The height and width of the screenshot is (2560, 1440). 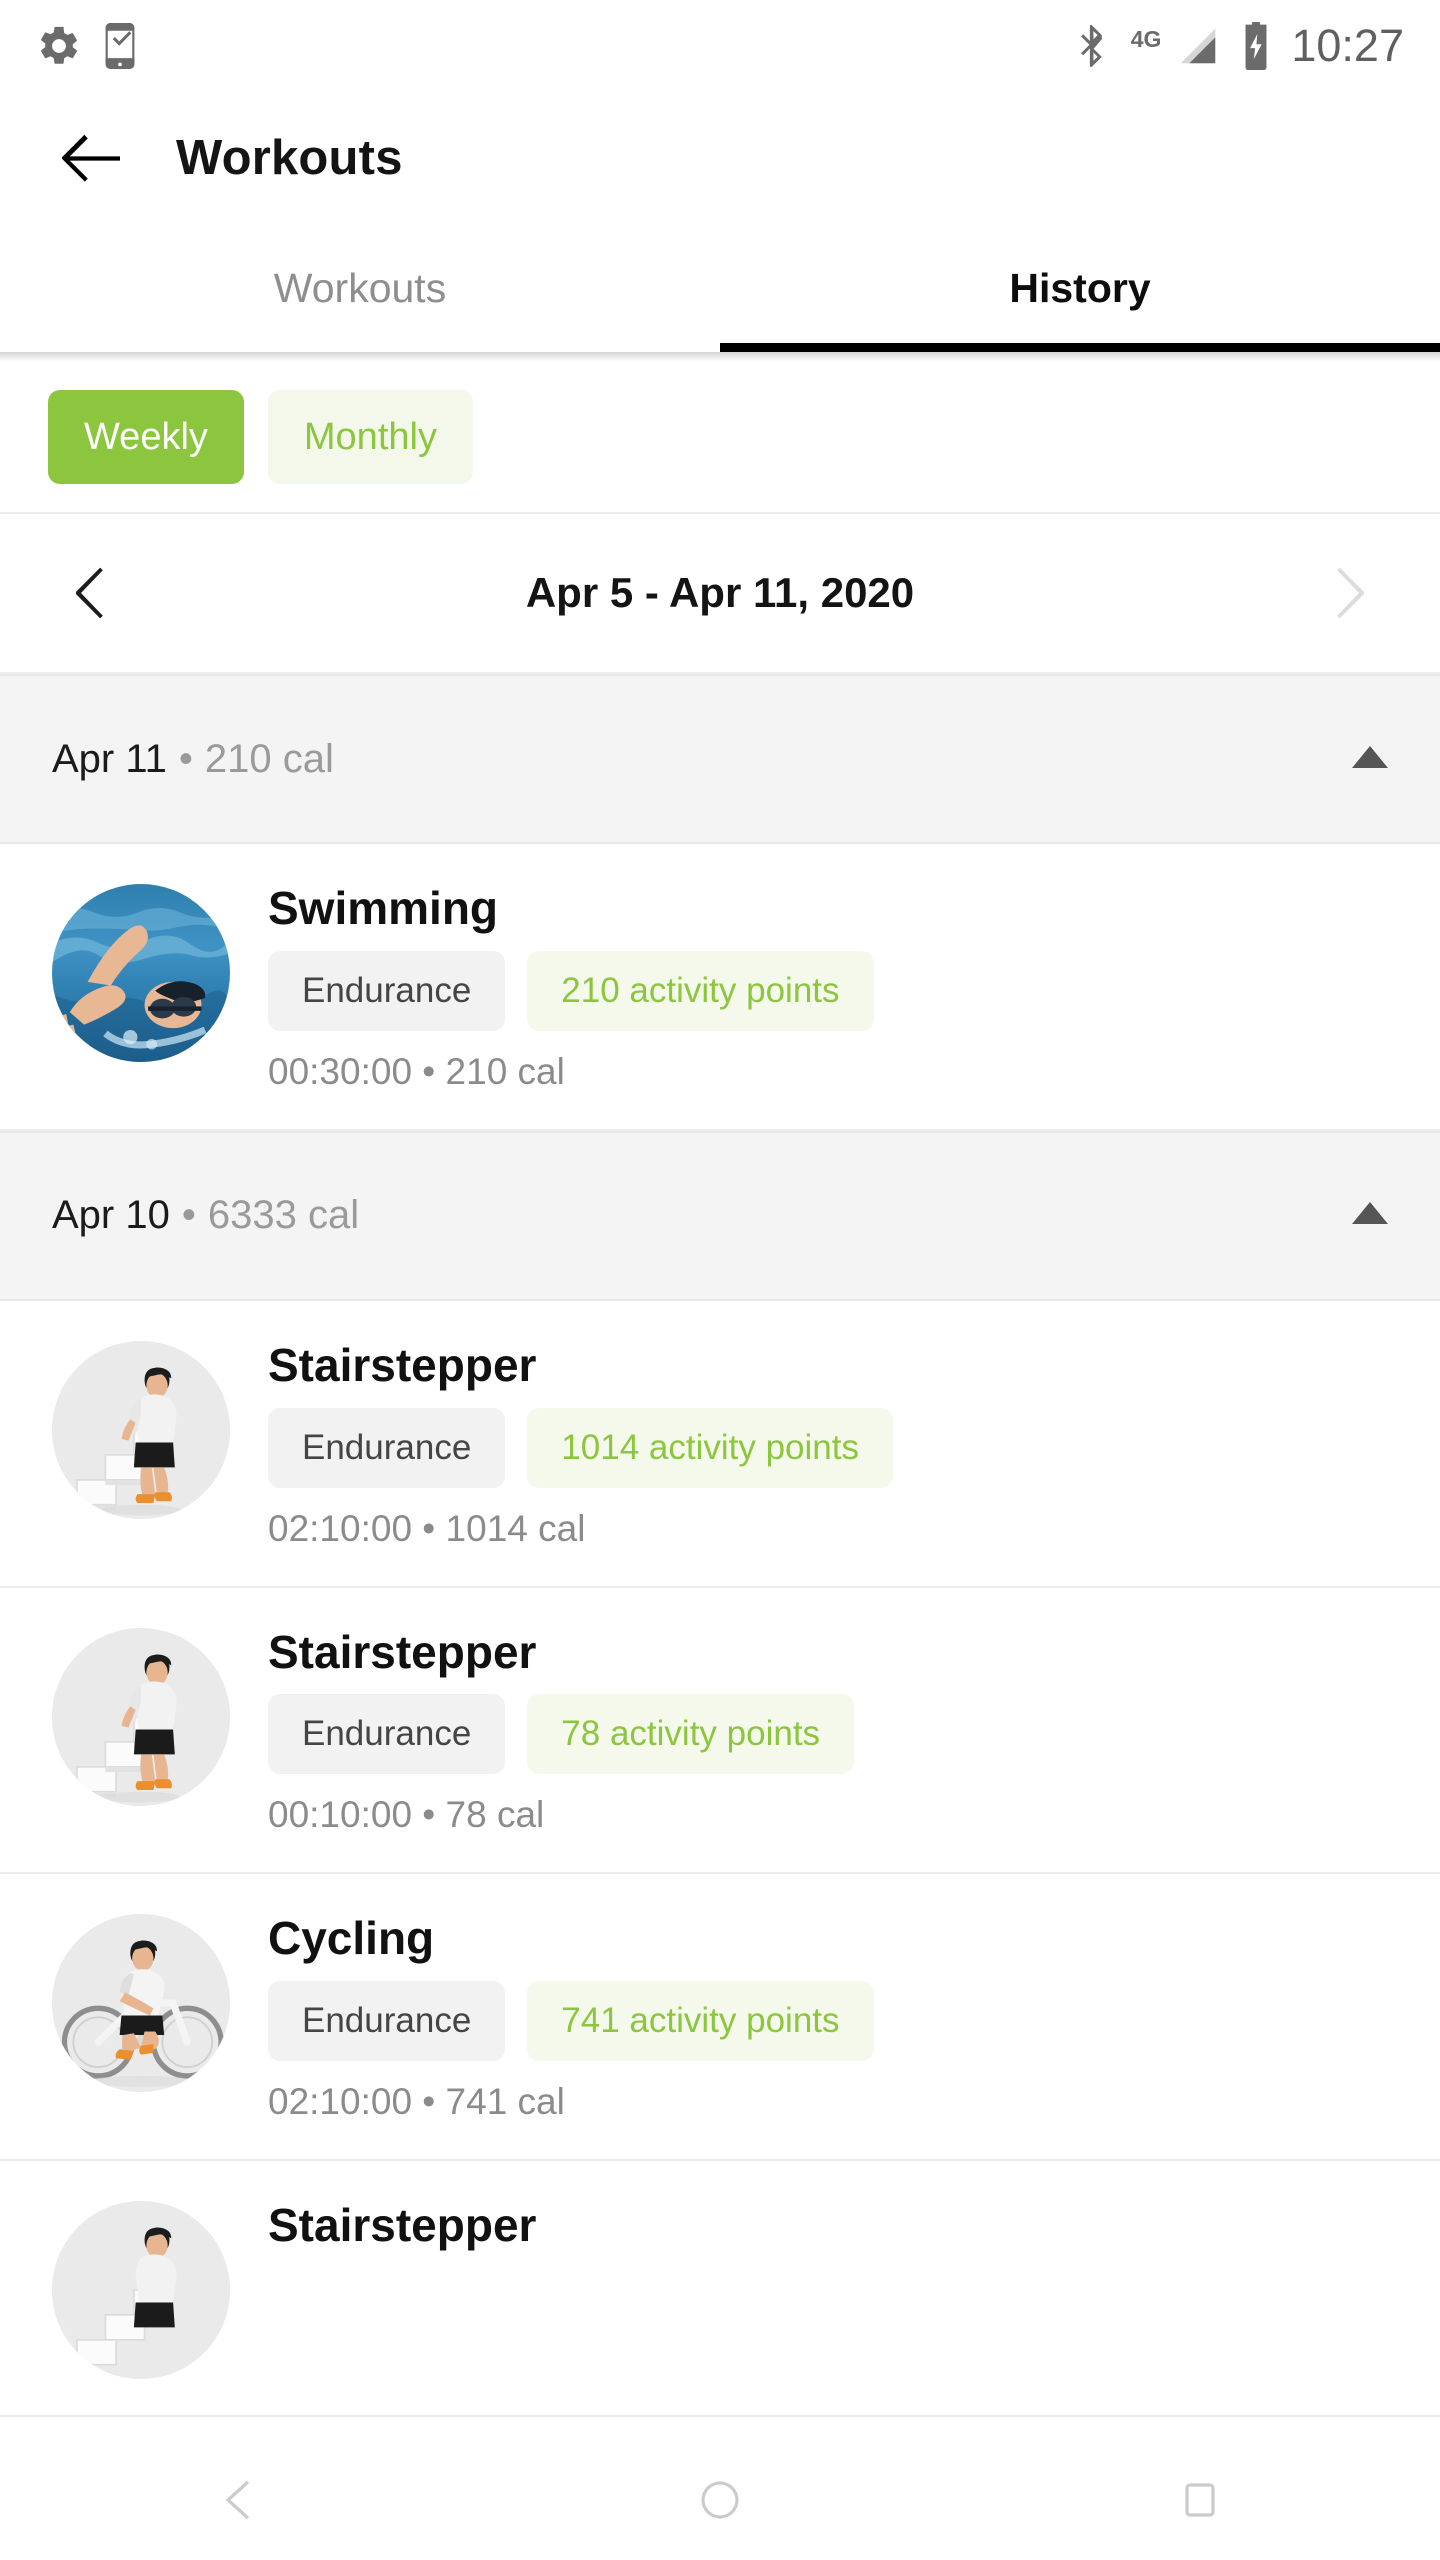 What do you see at coordinates (1200, 2502) in the screenshot?
I see `nav-recents-icon` at bounding box center [1200, 2502].